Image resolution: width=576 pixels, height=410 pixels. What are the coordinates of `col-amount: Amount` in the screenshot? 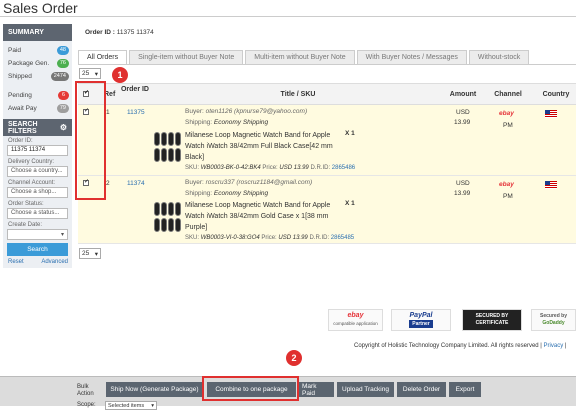 It's located at (463, 94).